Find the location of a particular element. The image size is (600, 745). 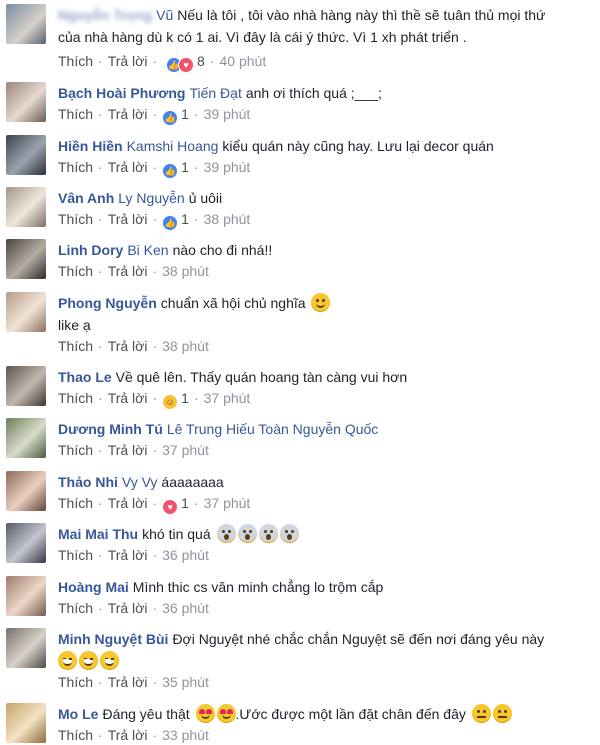

mention-tag: Tiến Đạt is located at coordinates (215, 93).